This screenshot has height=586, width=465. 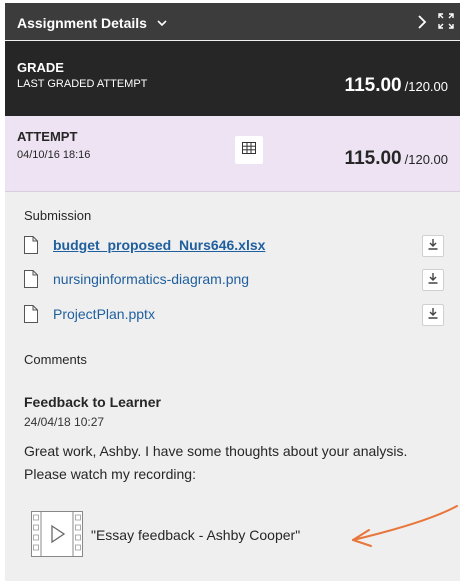 I want to click on panel-title: Assignment Details, so click(x=82, y=23).